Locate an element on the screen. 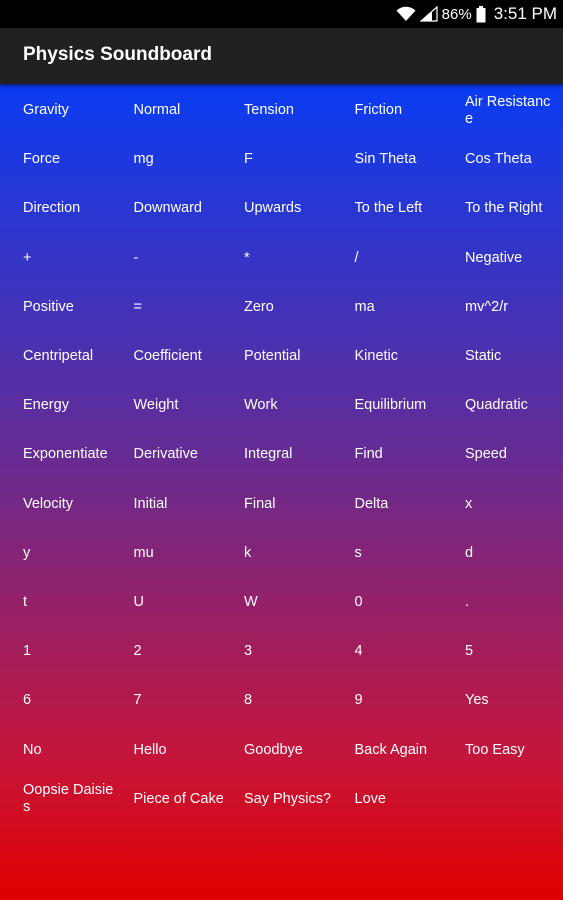 This screenshot has width=563, height=900. sound-button: Find is located at coordinates (410, 454).